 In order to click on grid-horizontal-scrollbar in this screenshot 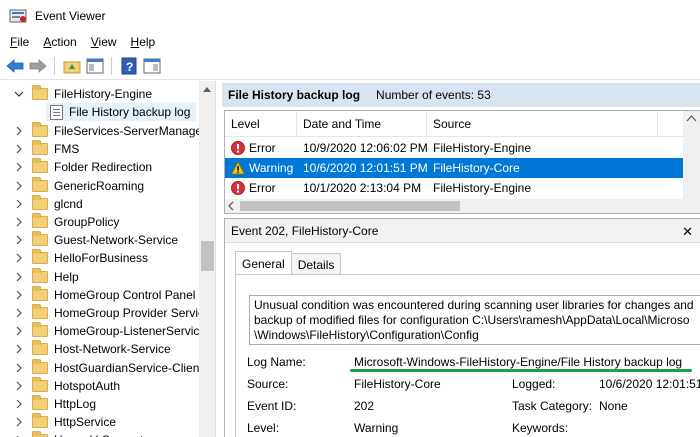, I will do `click(454, 206)`.